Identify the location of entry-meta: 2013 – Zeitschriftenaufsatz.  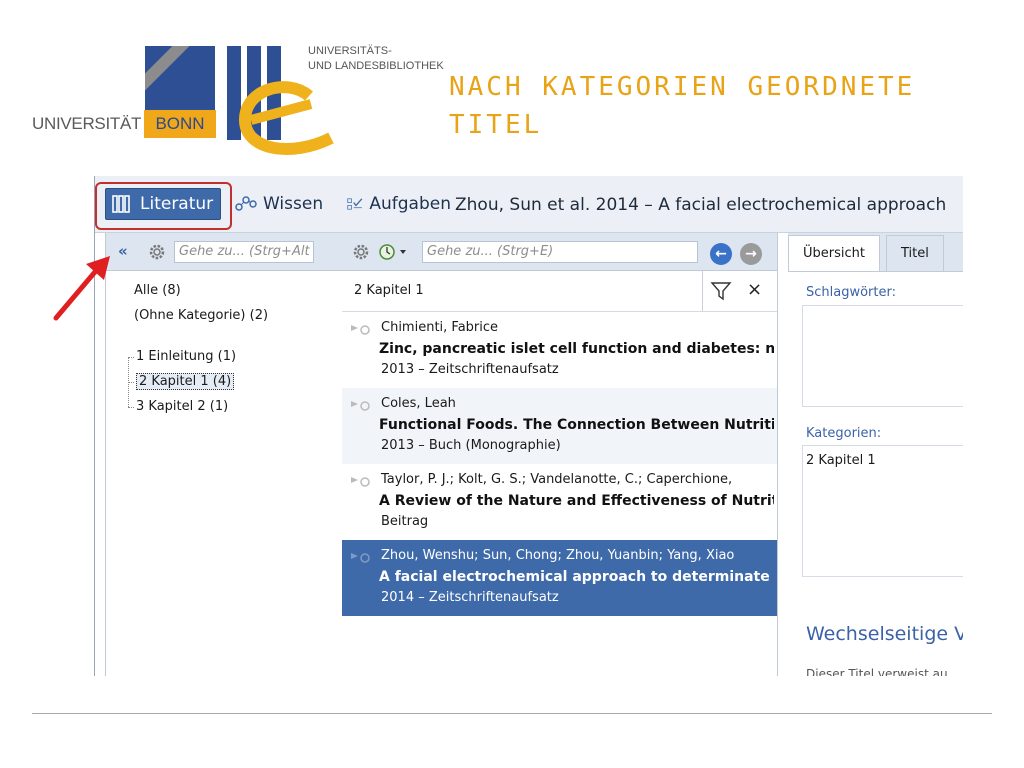
(470, 369).